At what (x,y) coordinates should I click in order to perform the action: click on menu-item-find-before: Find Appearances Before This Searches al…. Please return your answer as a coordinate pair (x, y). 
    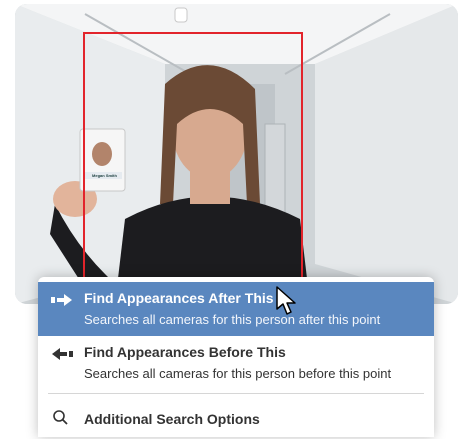
    Looking at the image, I should click on (236, 364).